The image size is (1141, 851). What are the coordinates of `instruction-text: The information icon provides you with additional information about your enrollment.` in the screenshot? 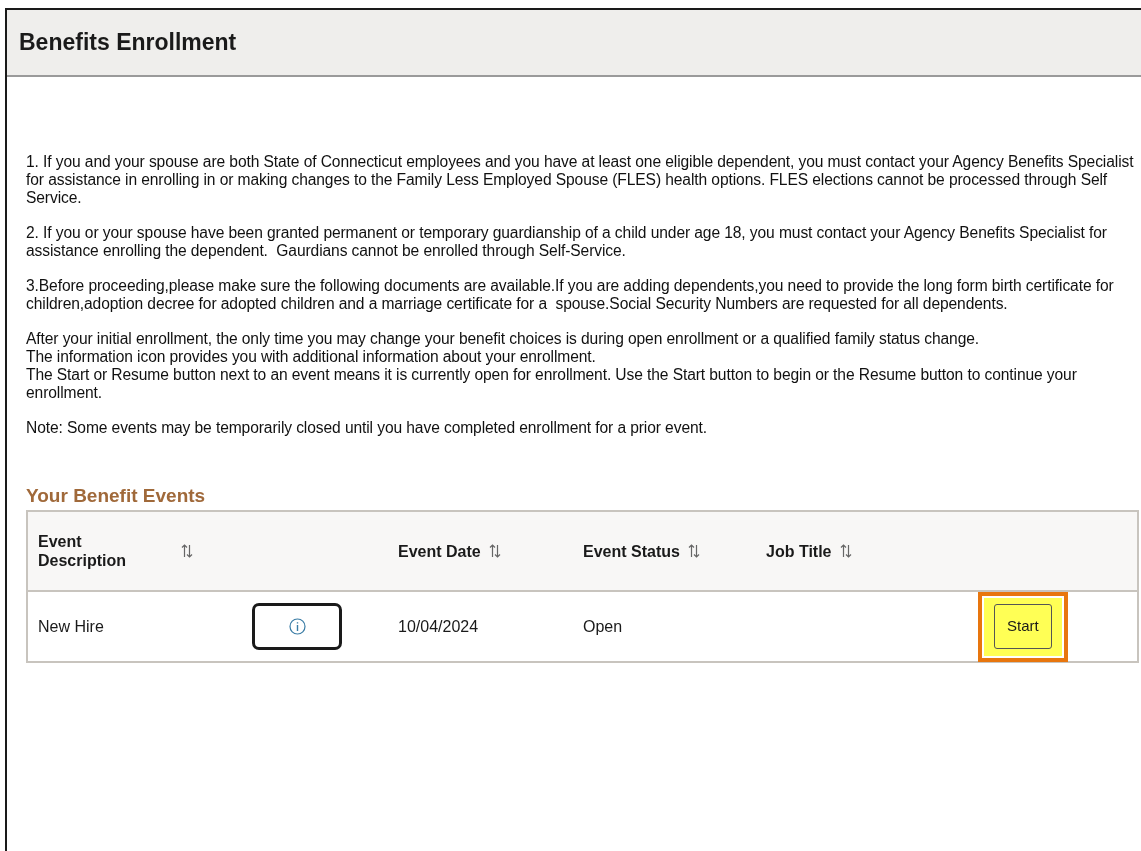 It's located at (311, 357).